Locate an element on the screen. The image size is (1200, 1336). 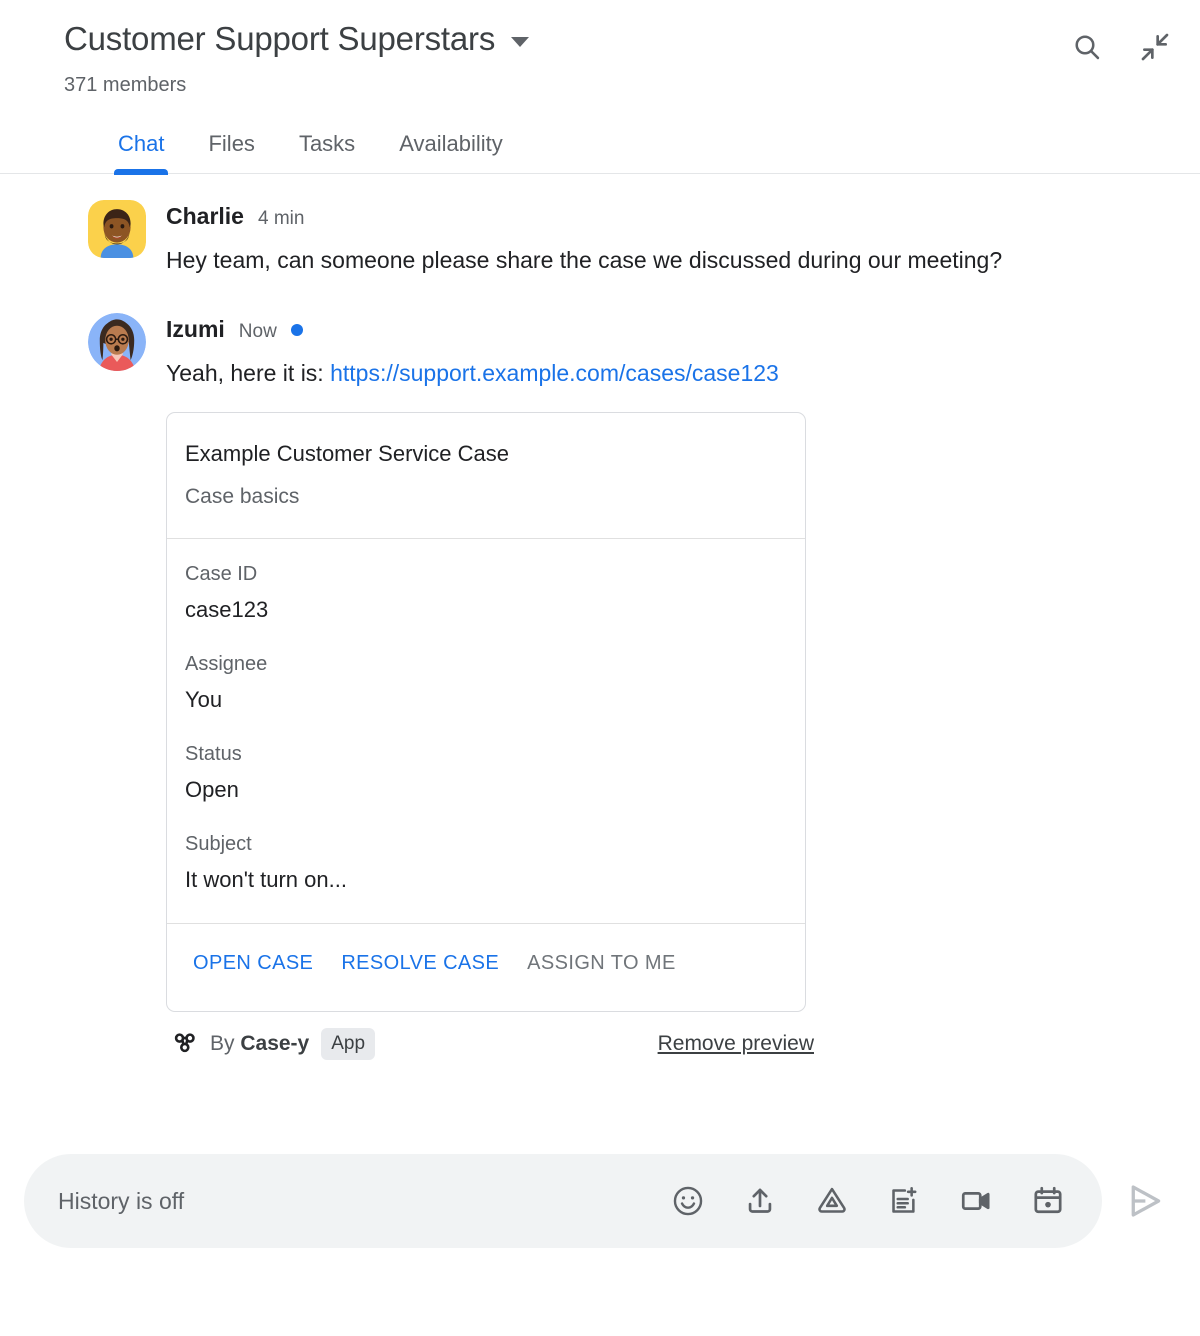
message-input: History is off is located at coordinates (364, 1201).